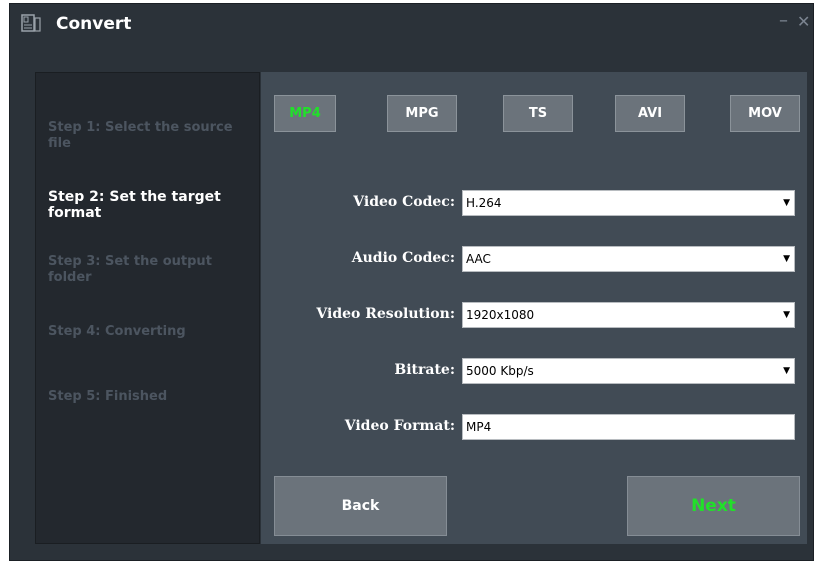 Image resolution: width=823 pixels, height=571 pixels. What do you see at coordinates (500, 315) in the screenshot?
I see `video-resolution-value: 1920x1080` at bounding box center [500, 315].